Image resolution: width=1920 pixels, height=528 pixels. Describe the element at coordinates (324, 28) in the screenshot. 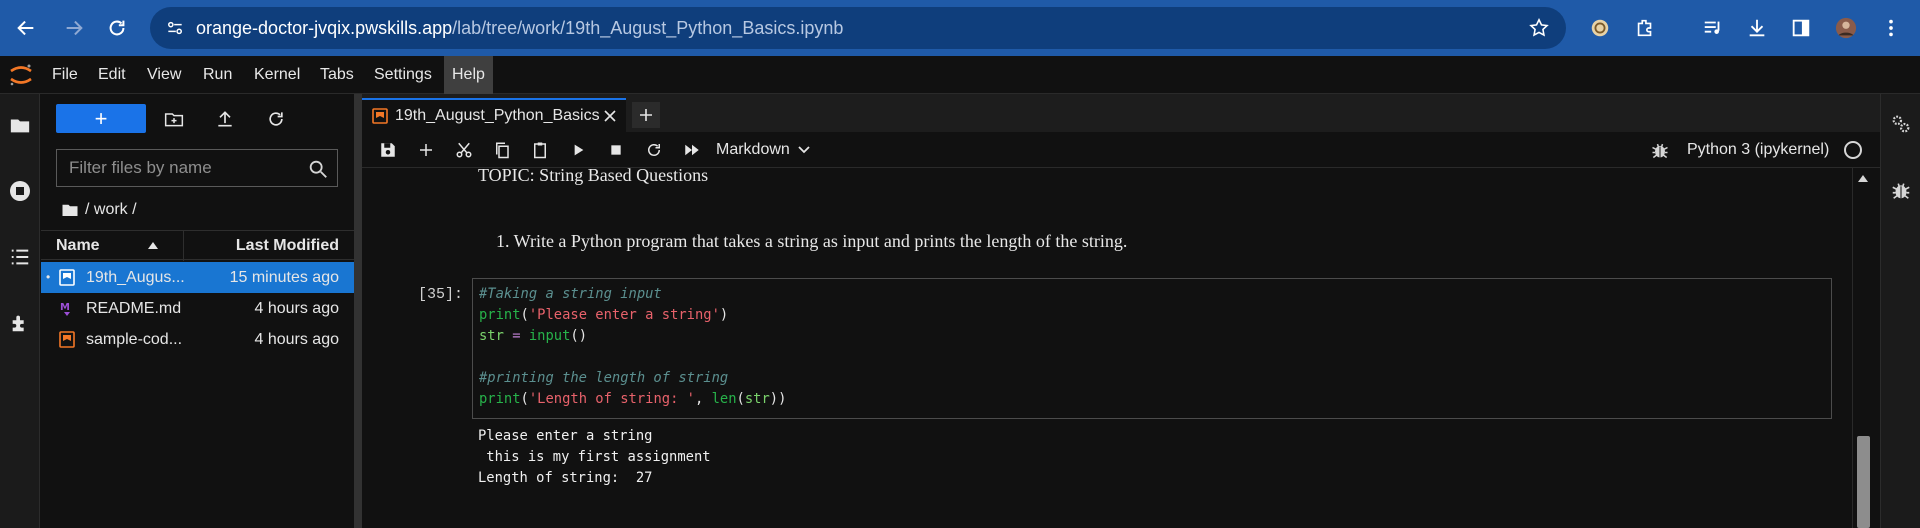

I see `url-host: orange-doctor-jvqix.pwskills.app` at that location.